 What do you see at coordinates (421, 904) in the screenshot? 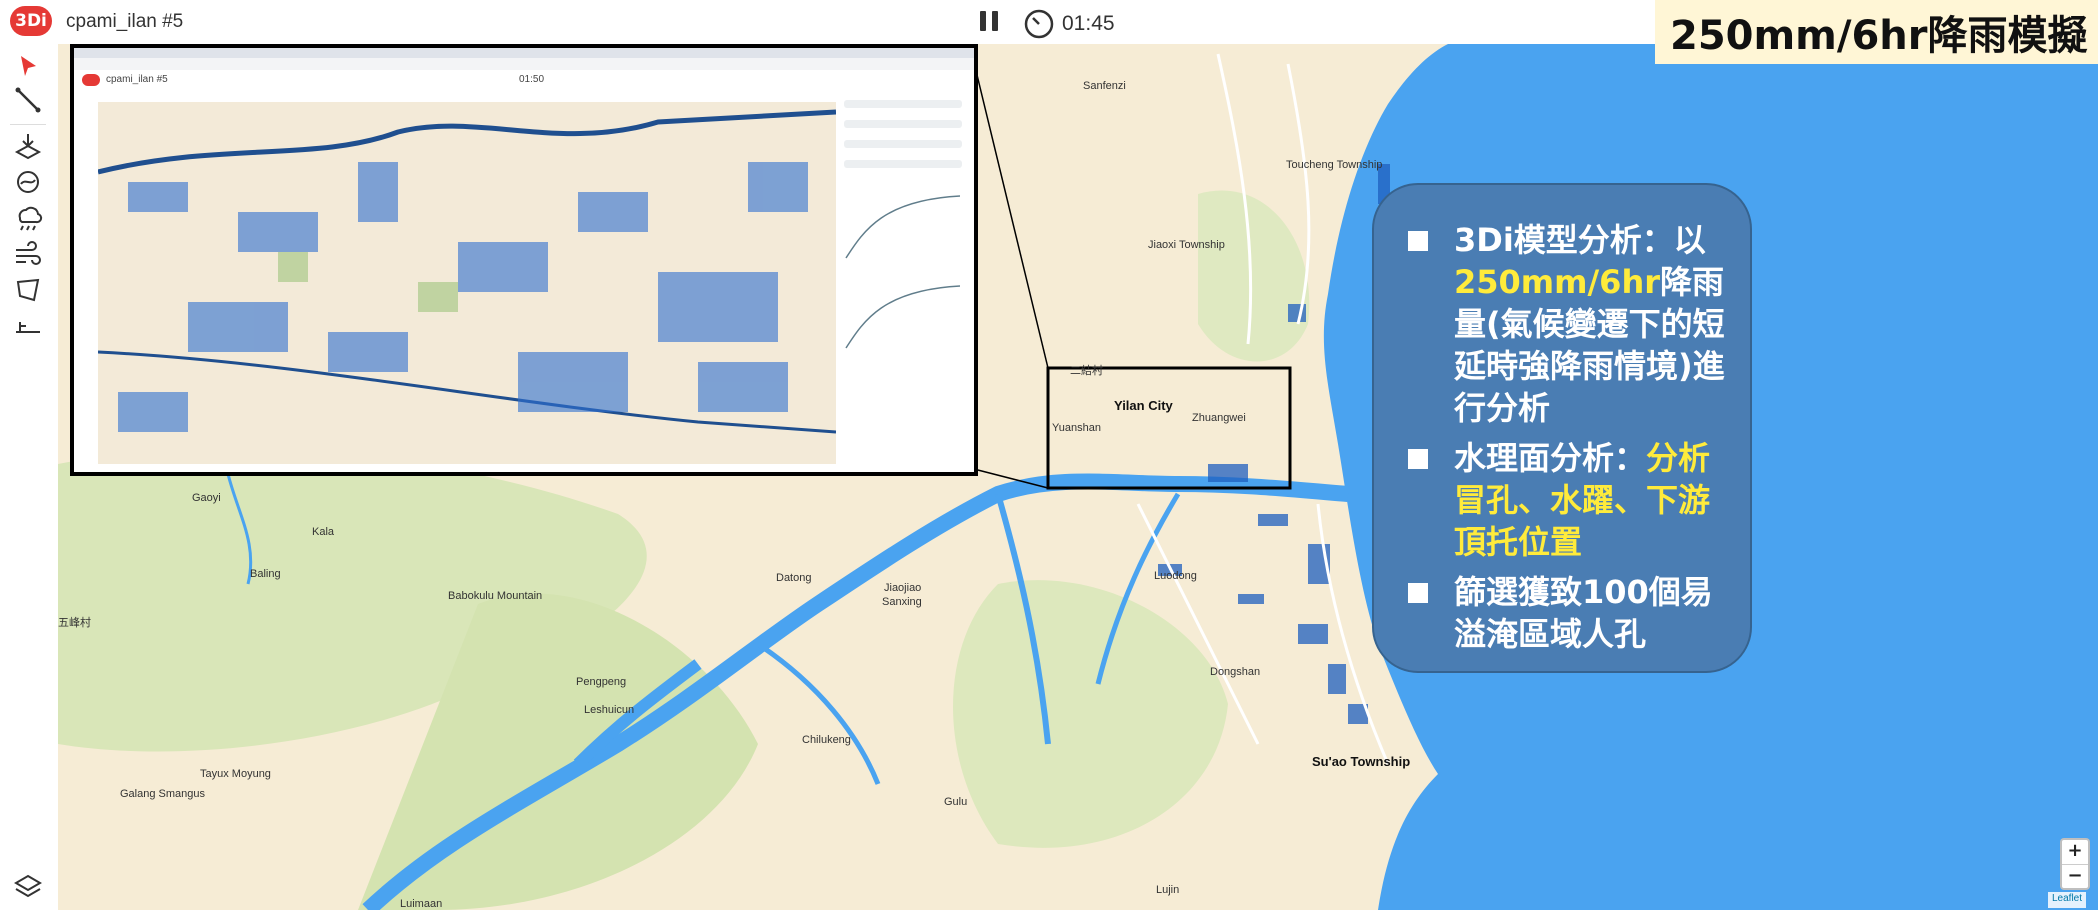
I see `place-label: Luimaan` at bounding box center [421, 904].